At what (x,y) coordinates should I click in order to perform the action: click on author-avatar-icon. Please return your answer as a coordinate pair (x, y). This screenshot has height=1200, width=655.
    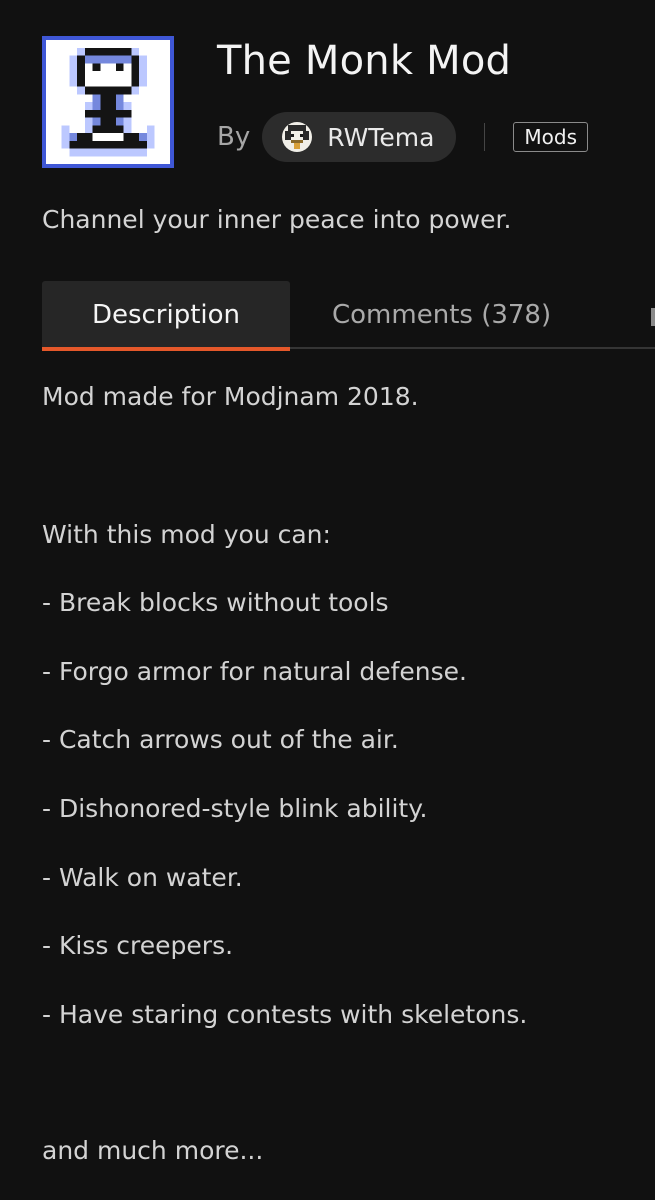
    Looking at the image, I should click on (297, 137).